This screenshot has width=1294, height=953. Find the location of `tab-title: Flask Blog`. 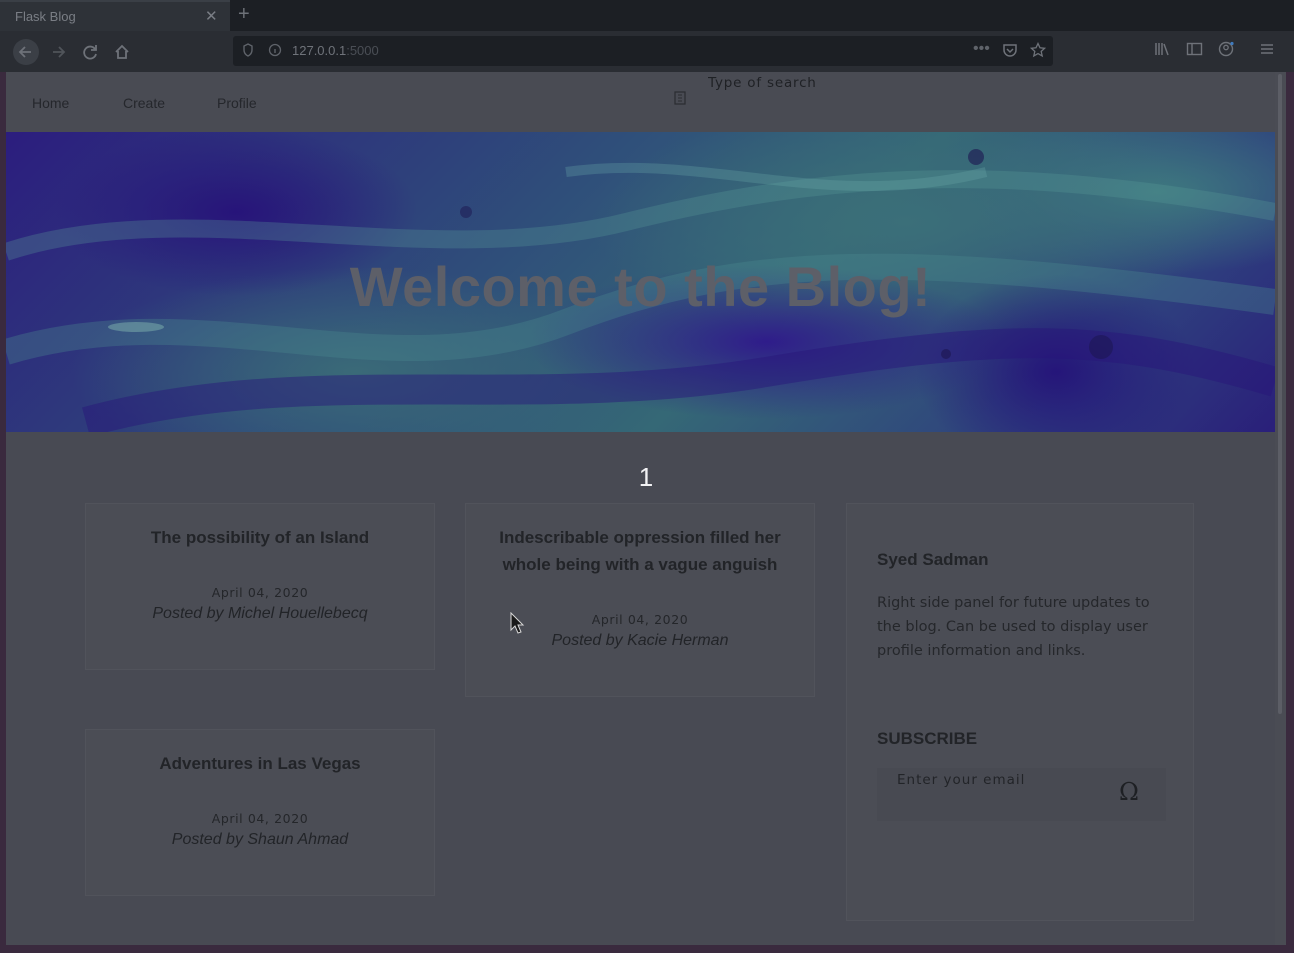

tab-title: Flask Blog is located at coordinates (45, 16).